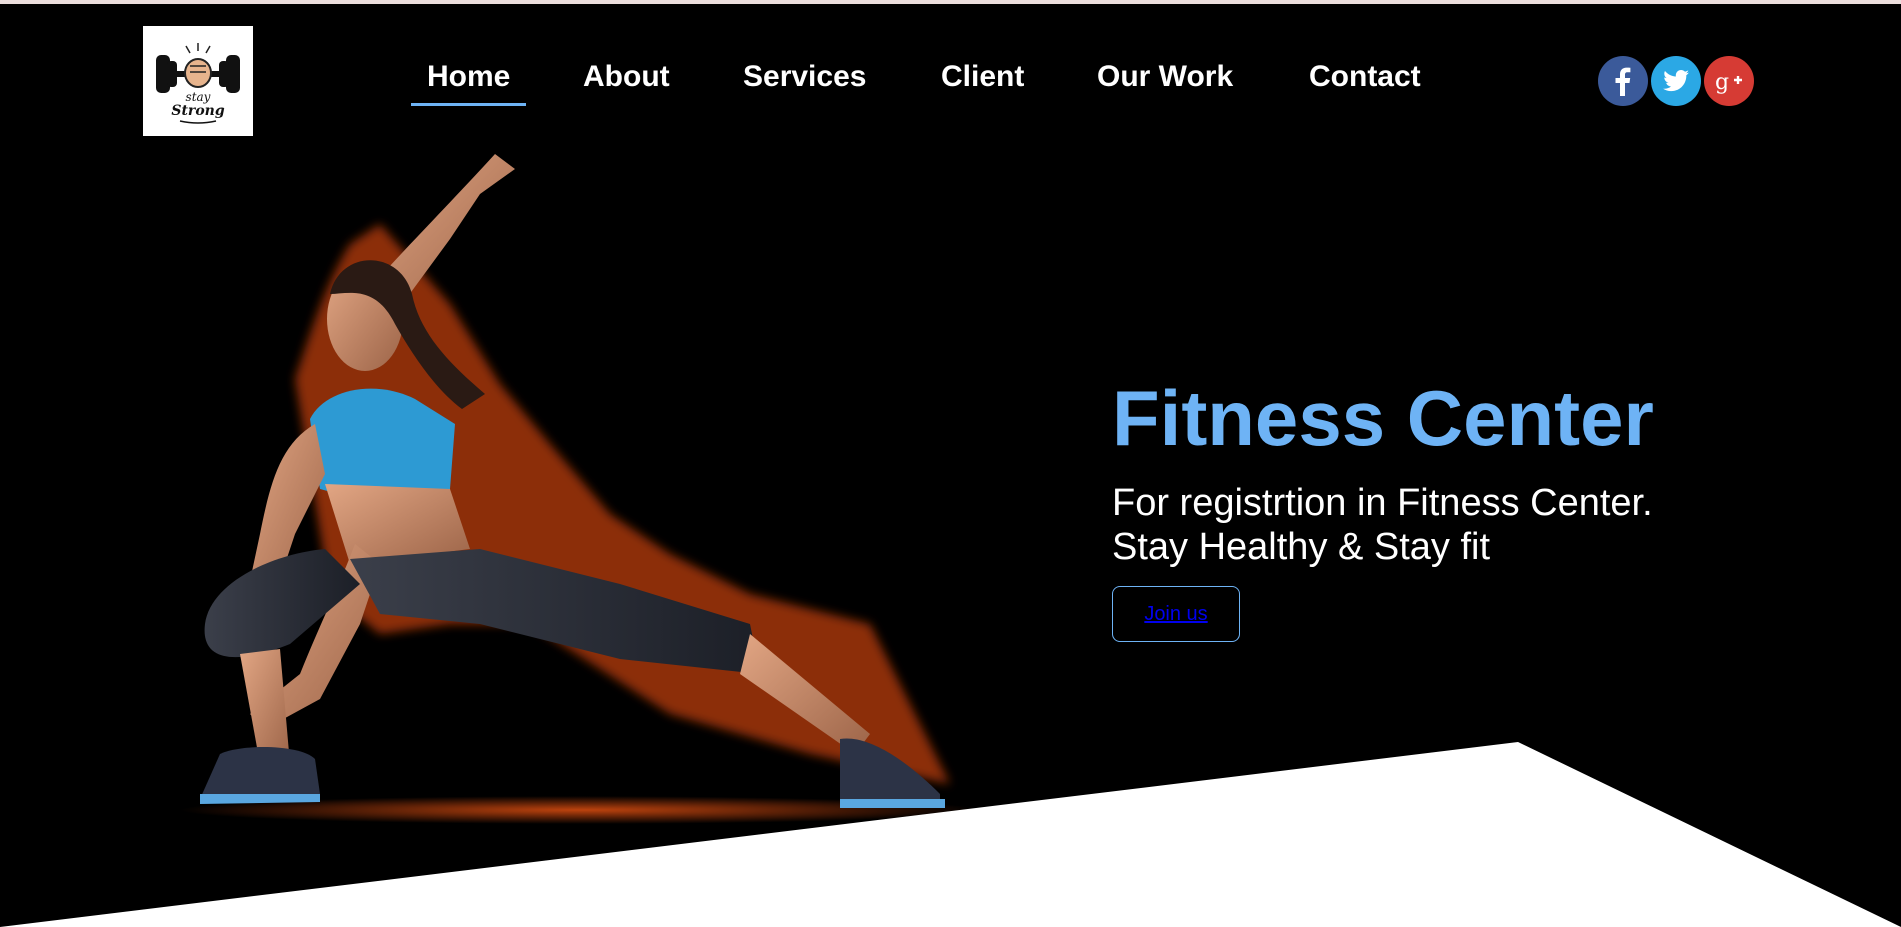 The width and height of the screenshot is (1901, 927). Describe the element at coordinates (626, 84) in the screenshot. I see `nav-item-about: About` at that location.